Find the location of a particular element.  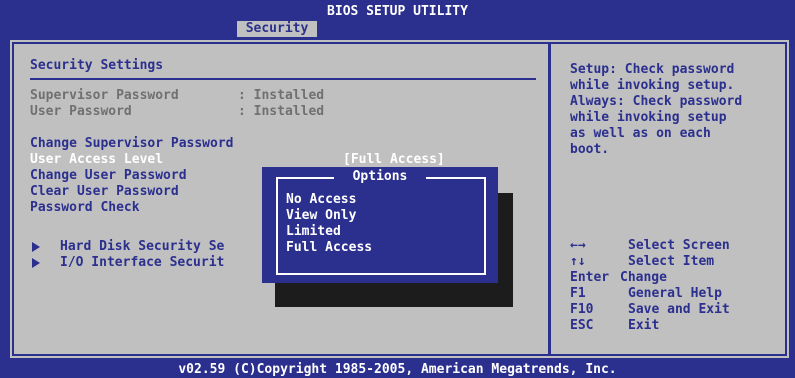

key-name: ESC is located at coordinates (582, 325).